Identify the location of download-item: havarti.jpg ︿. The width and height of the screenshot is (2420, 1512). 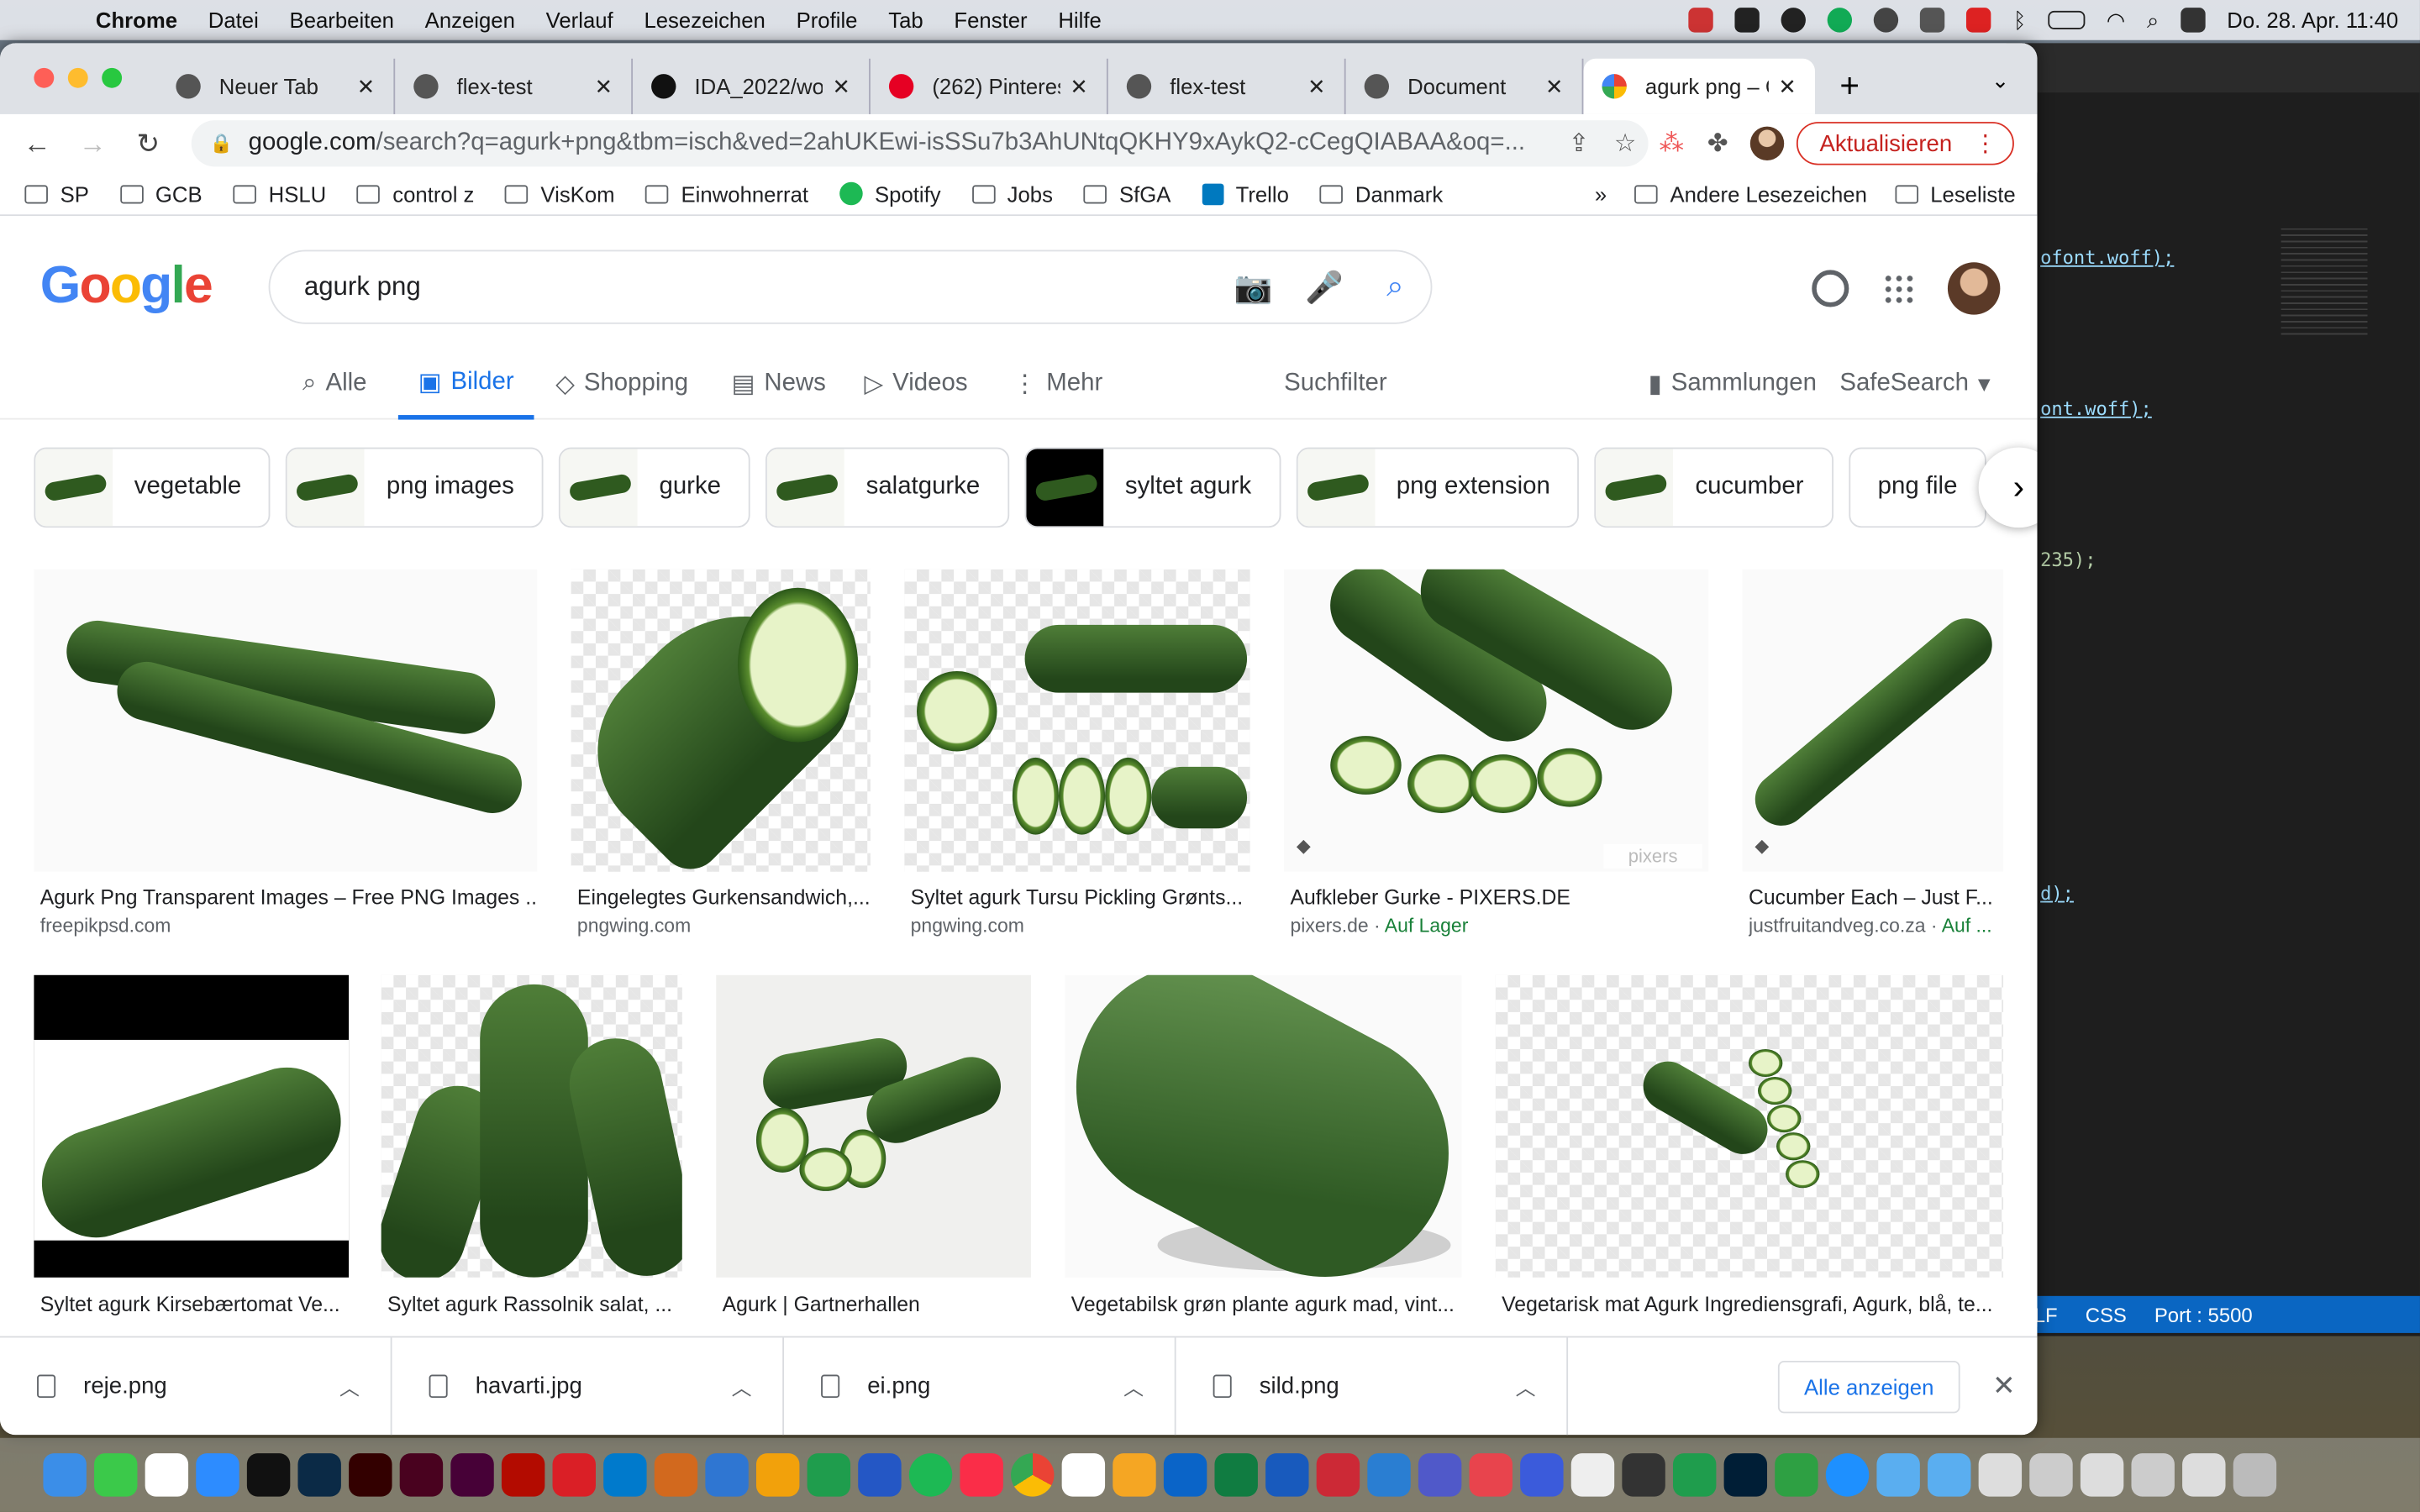
(588, 1386).